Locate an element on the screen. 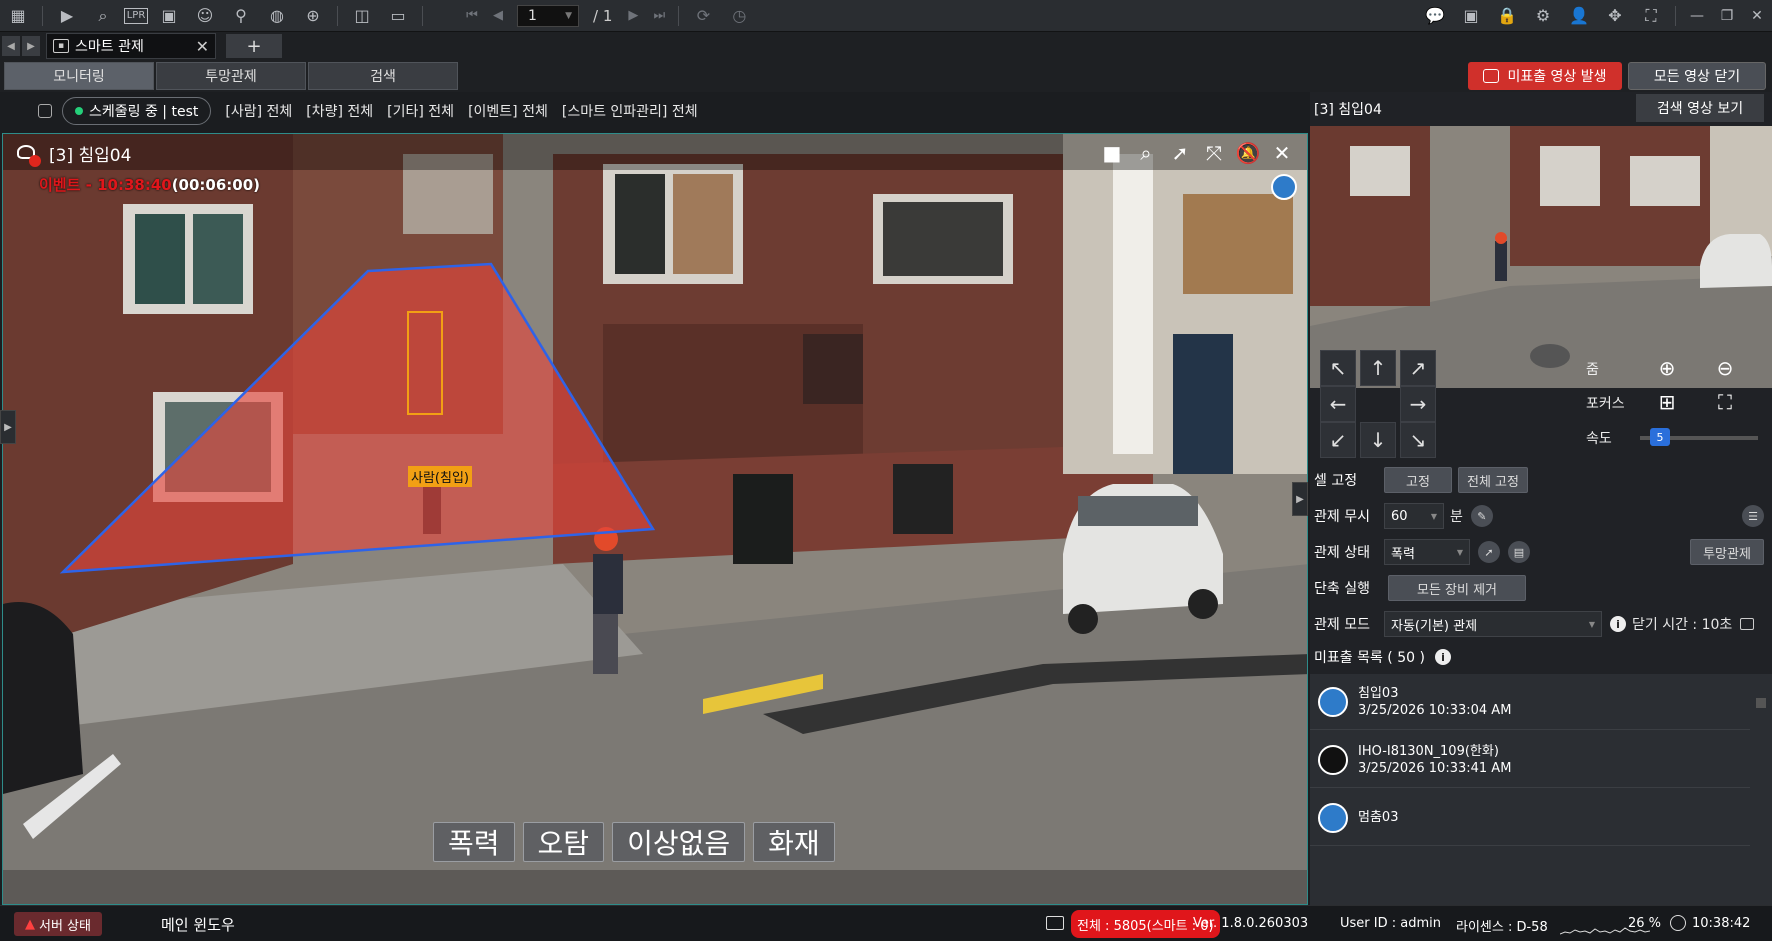  close-window-icon: ✕ is located at coordinates (1757, 16).